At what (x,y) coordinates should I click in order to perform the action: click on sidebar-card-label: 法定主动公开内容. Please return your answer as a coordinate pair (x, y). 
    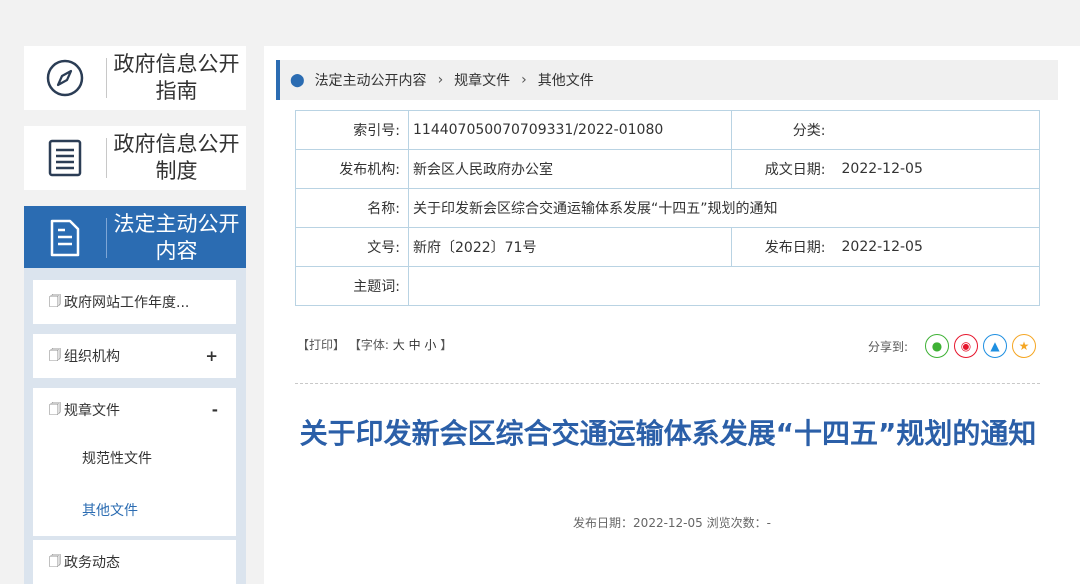
    Looking at the image, I should click on (176, 237).